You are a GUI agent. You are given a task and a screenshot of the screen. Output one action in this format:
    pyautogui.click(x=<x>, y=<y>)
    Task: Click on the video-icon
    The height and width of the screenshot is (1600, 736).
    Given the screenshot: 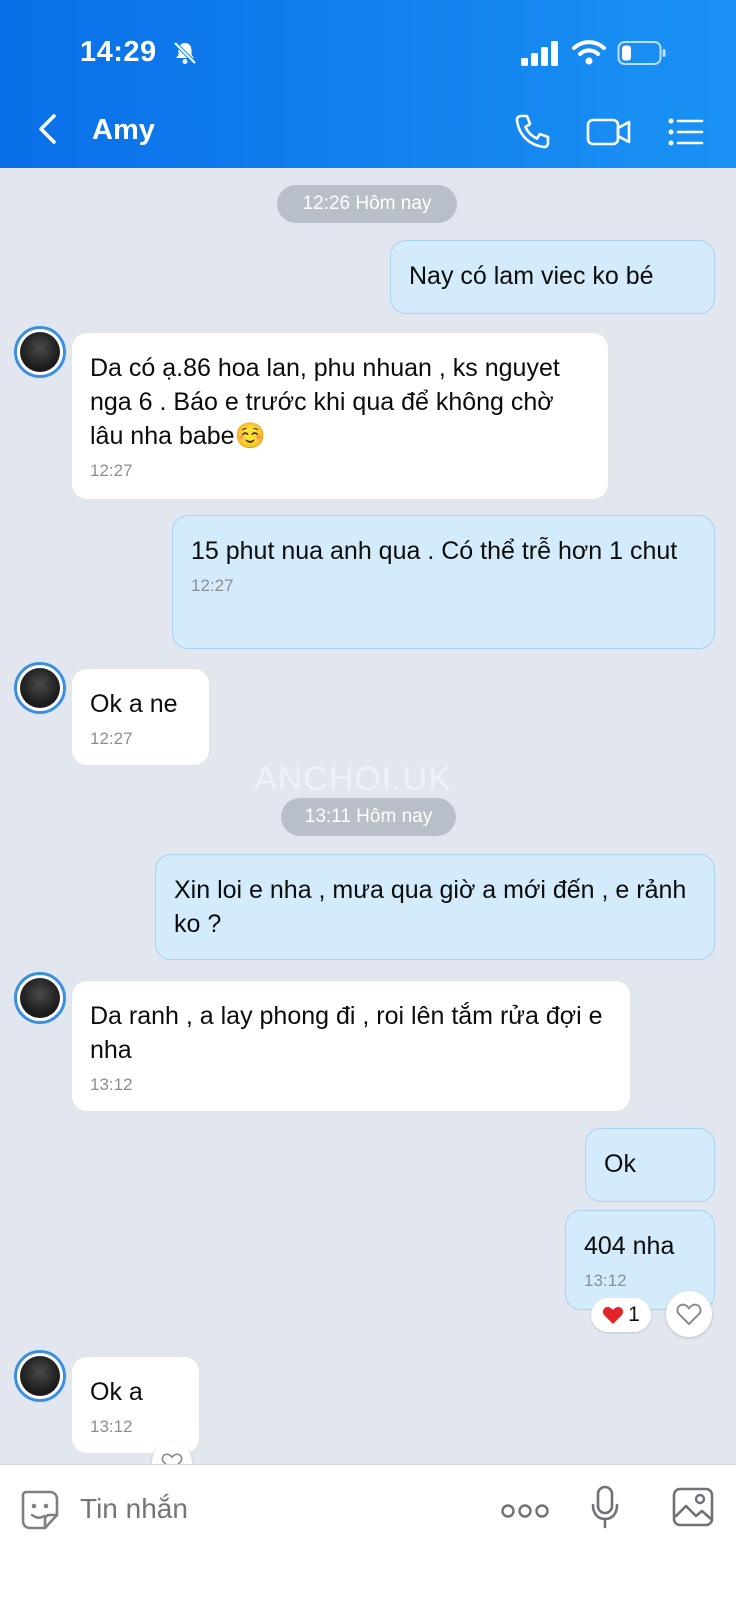 What is the action you would take?
    pyautogui.click(x=609, y=132)
    